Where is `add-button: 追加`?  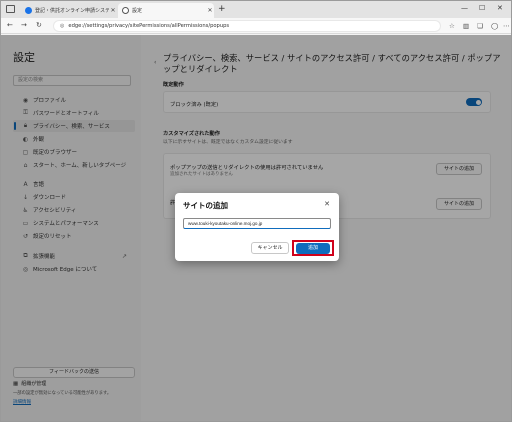 add-button: 追加 is located at coordinates (313, 248).